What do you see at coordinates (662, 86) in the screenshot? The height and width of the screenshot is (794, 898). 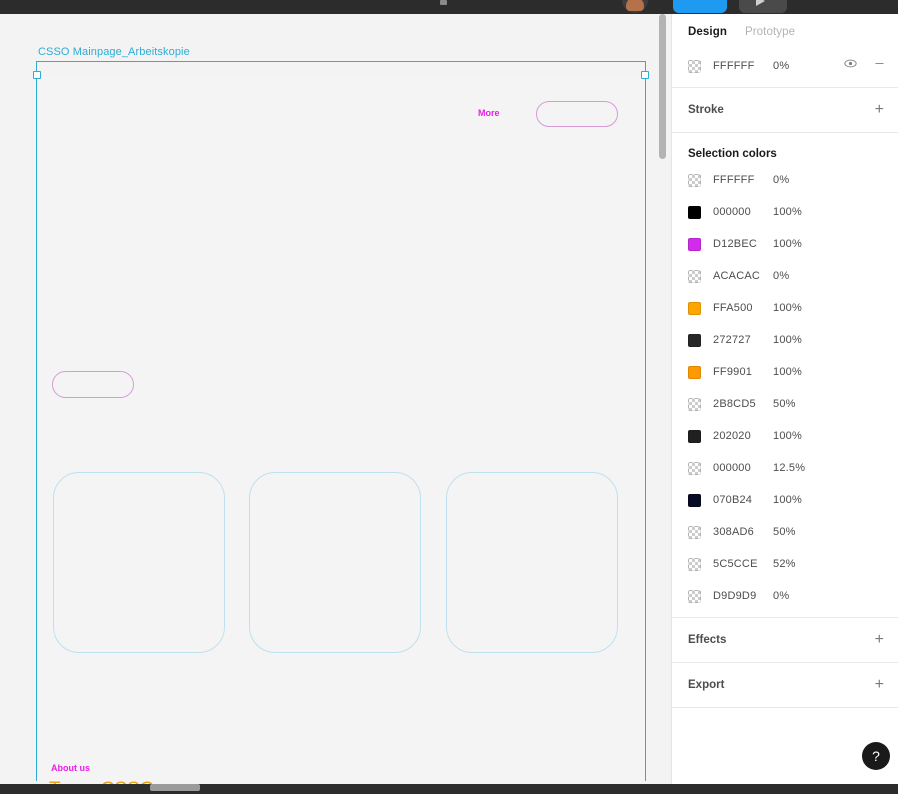 I see `canvas-vertical-scrollbar` at bounding box center [662, 86].